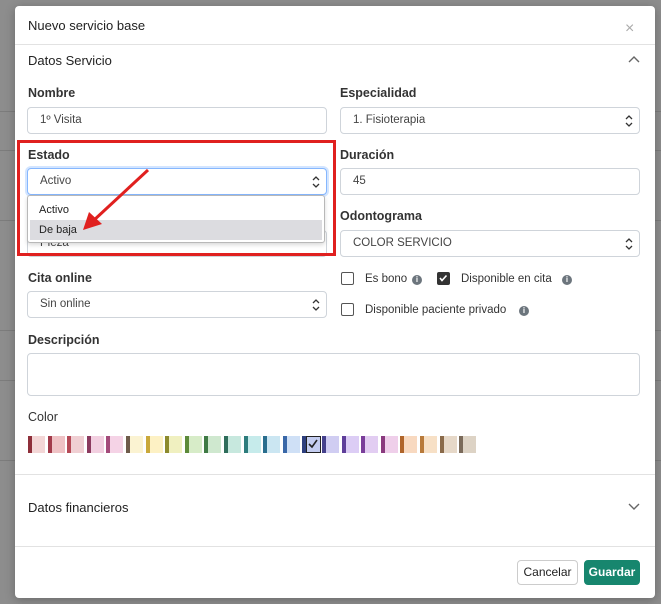  I want to click on selected-check-icon, so click(313, 444).